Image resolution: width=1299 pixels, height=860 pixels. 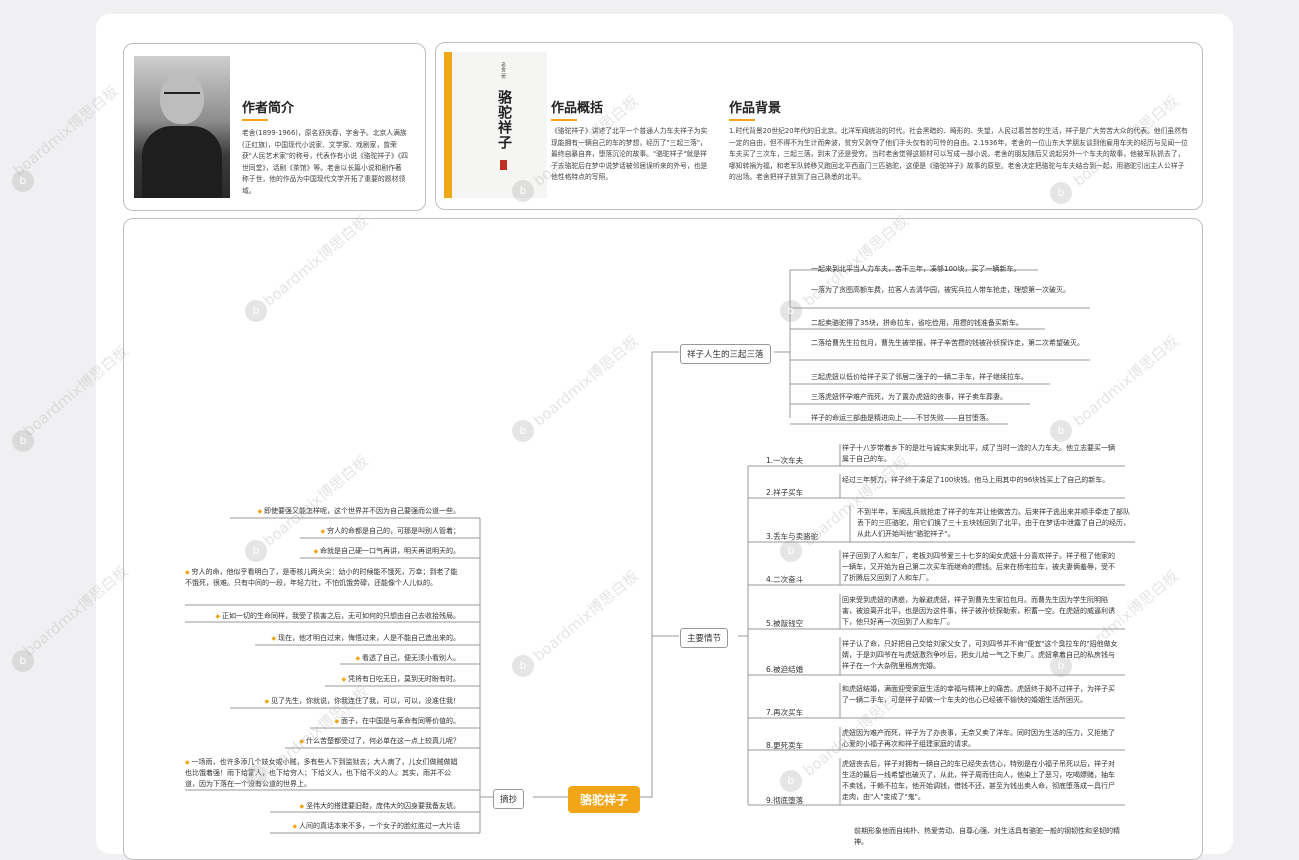 I want to click on excerpt-item: 坚伟大的搭建要旧鞋，庞伟大的囚身要我备友琥。, so click(x=322, y=806).